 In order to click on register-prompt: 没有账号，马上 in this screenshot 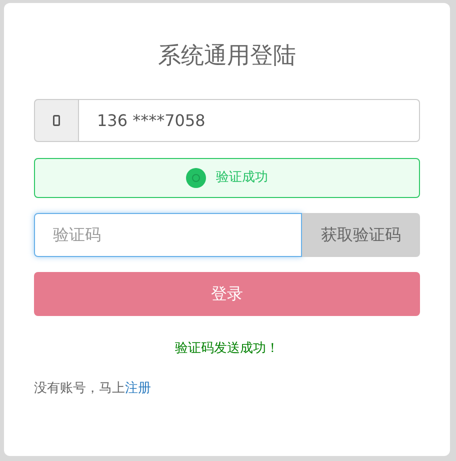, I will do `click(79, 389)`.